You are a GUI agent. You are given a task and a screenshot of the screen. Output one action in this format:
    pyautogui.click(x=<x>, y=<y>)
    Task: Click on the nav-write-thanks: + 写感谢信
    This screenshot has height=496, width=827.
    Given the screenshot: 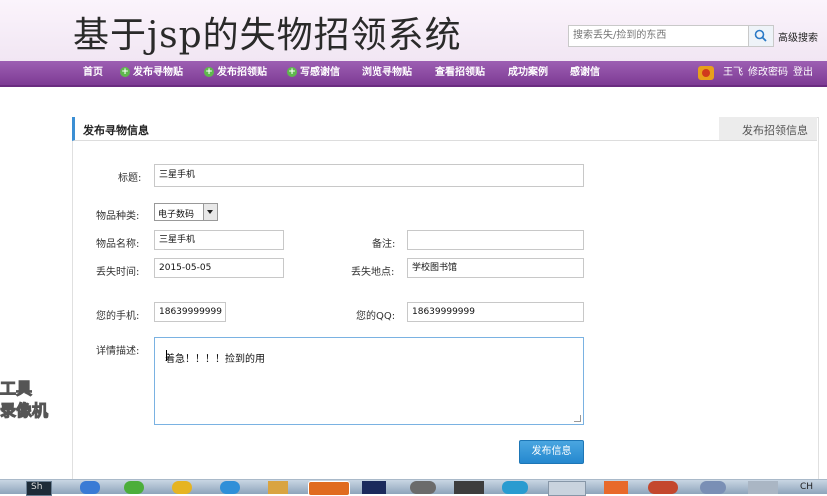 What is the action you would take?
    pyautogui.click(x=313, y=73)
    